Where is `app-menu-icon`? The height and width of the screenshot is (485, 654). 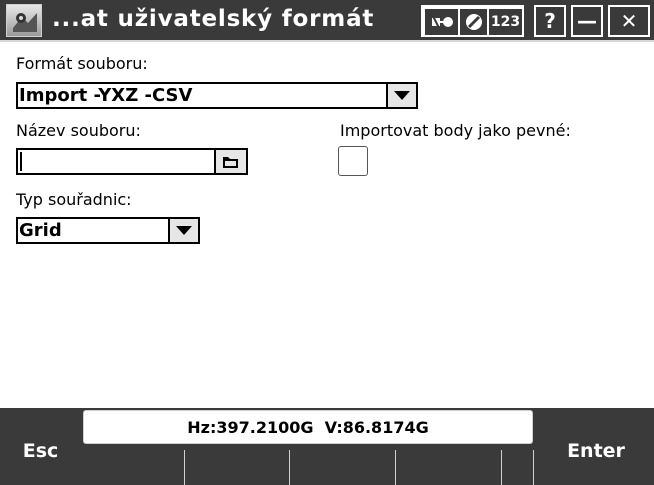
app-menu-icon is located at coordinates (24, 20).